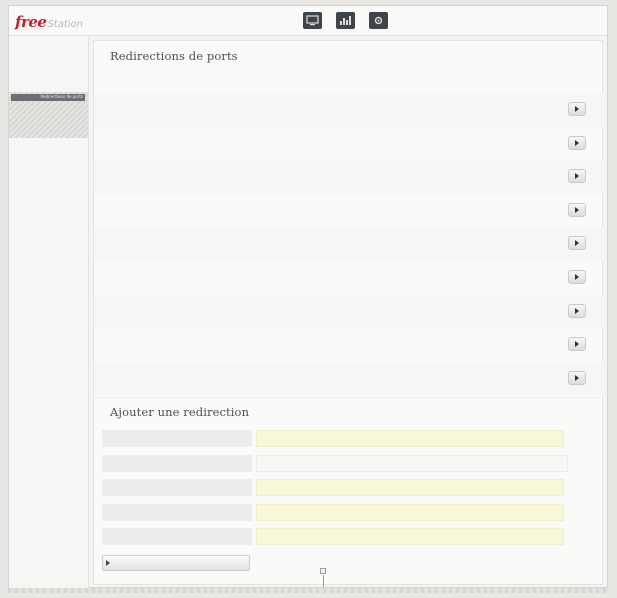 The image size is (617, 598). What do you see at coordinates (48, 115) in the screenshot?
I see `sidebar-item-active: Redirections de ports` at bounding box center [48, 115].